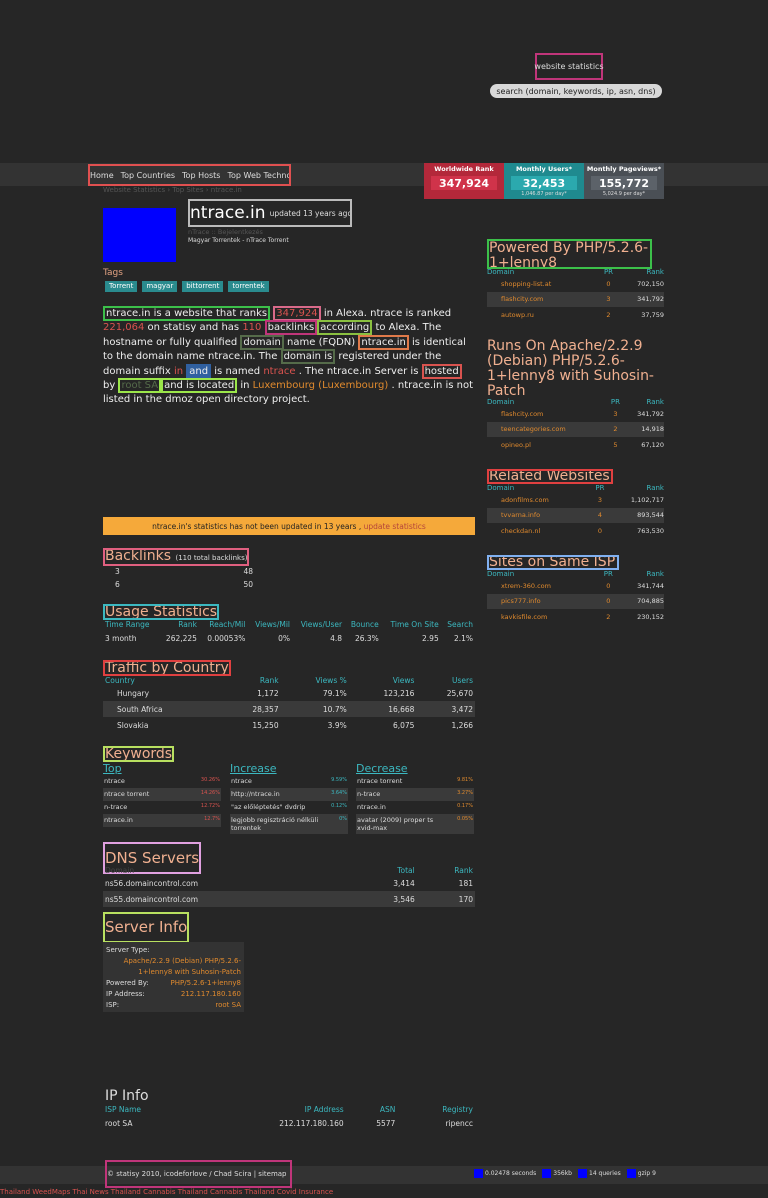 The height and width of the screenshot is (1198, 768). I want to click on table-header: Rank, so click(187, 624).